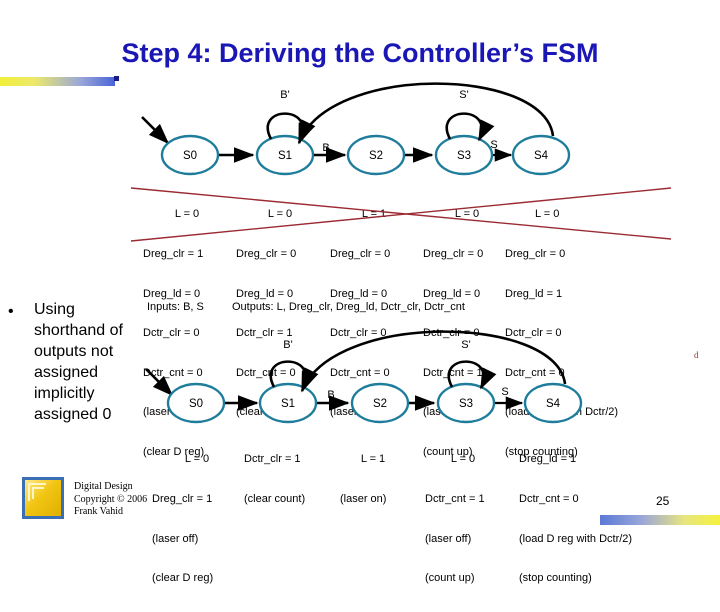 This screenshot has height=612, width=720. I want to click on transition-label-s-2: S, so click(504, 392).